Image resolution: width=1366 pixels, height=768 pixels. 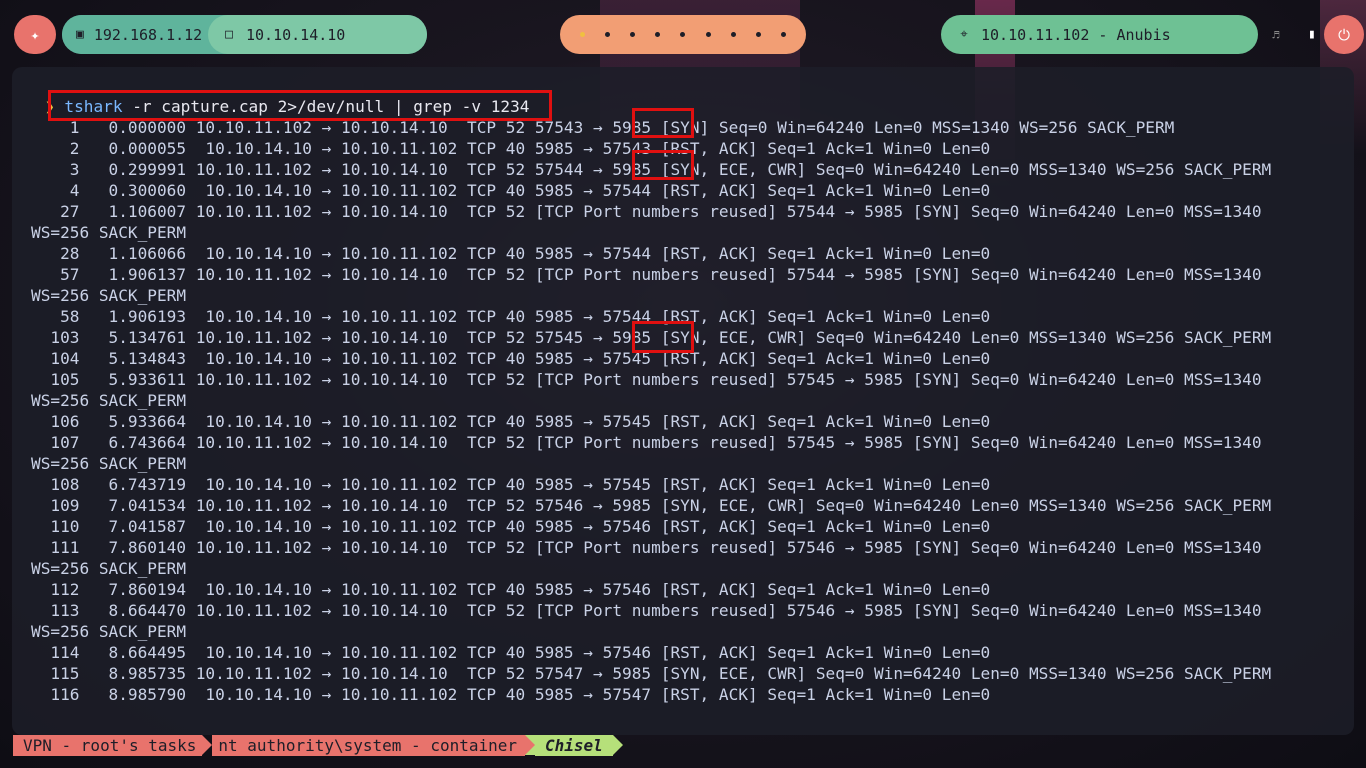 What do you see at coordinates (108, 745) in the screenshot?
I see `status-vpn: VPN - root's tasks` at bounding box center [108, 745].